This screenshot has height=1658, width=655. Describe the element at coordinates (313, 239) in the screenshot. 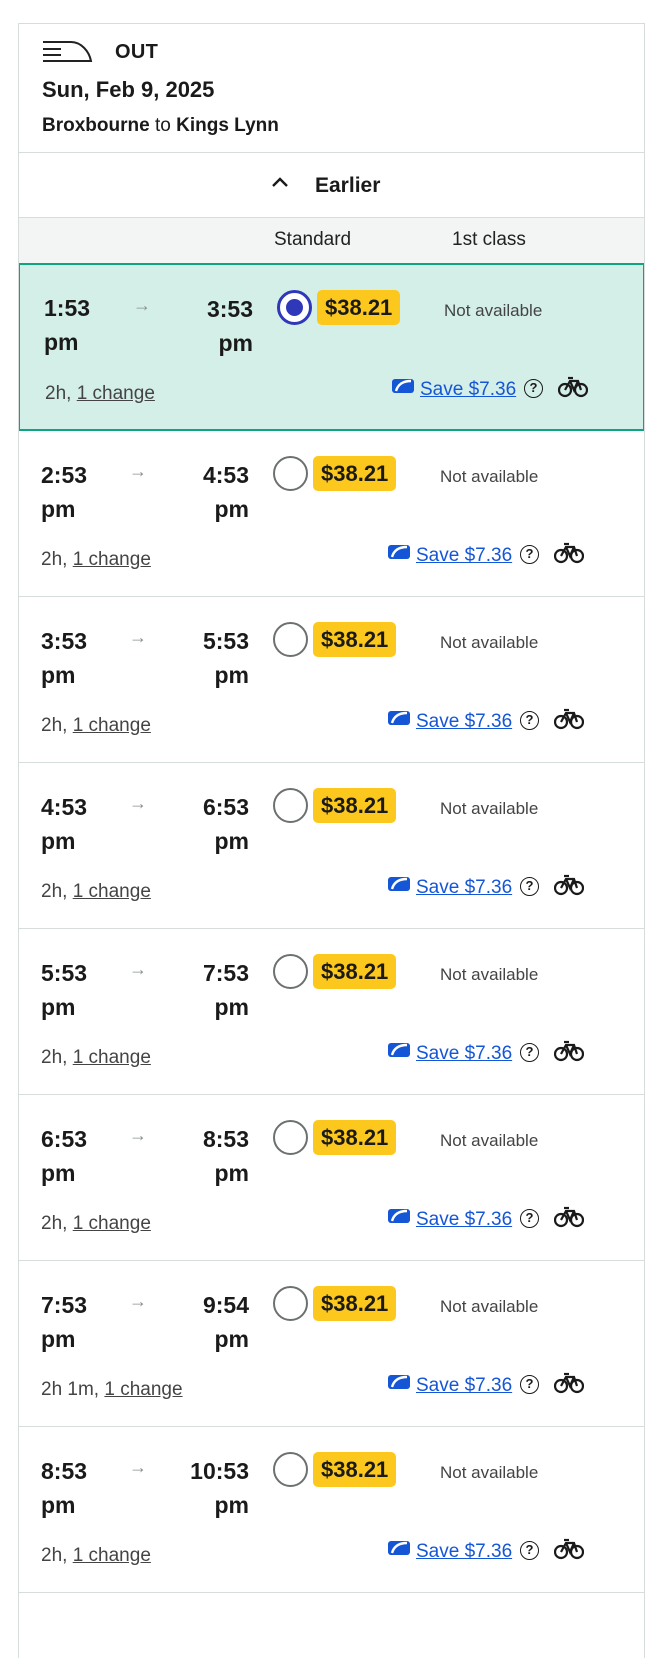

I see `standard-column-label: Standard` at that location.